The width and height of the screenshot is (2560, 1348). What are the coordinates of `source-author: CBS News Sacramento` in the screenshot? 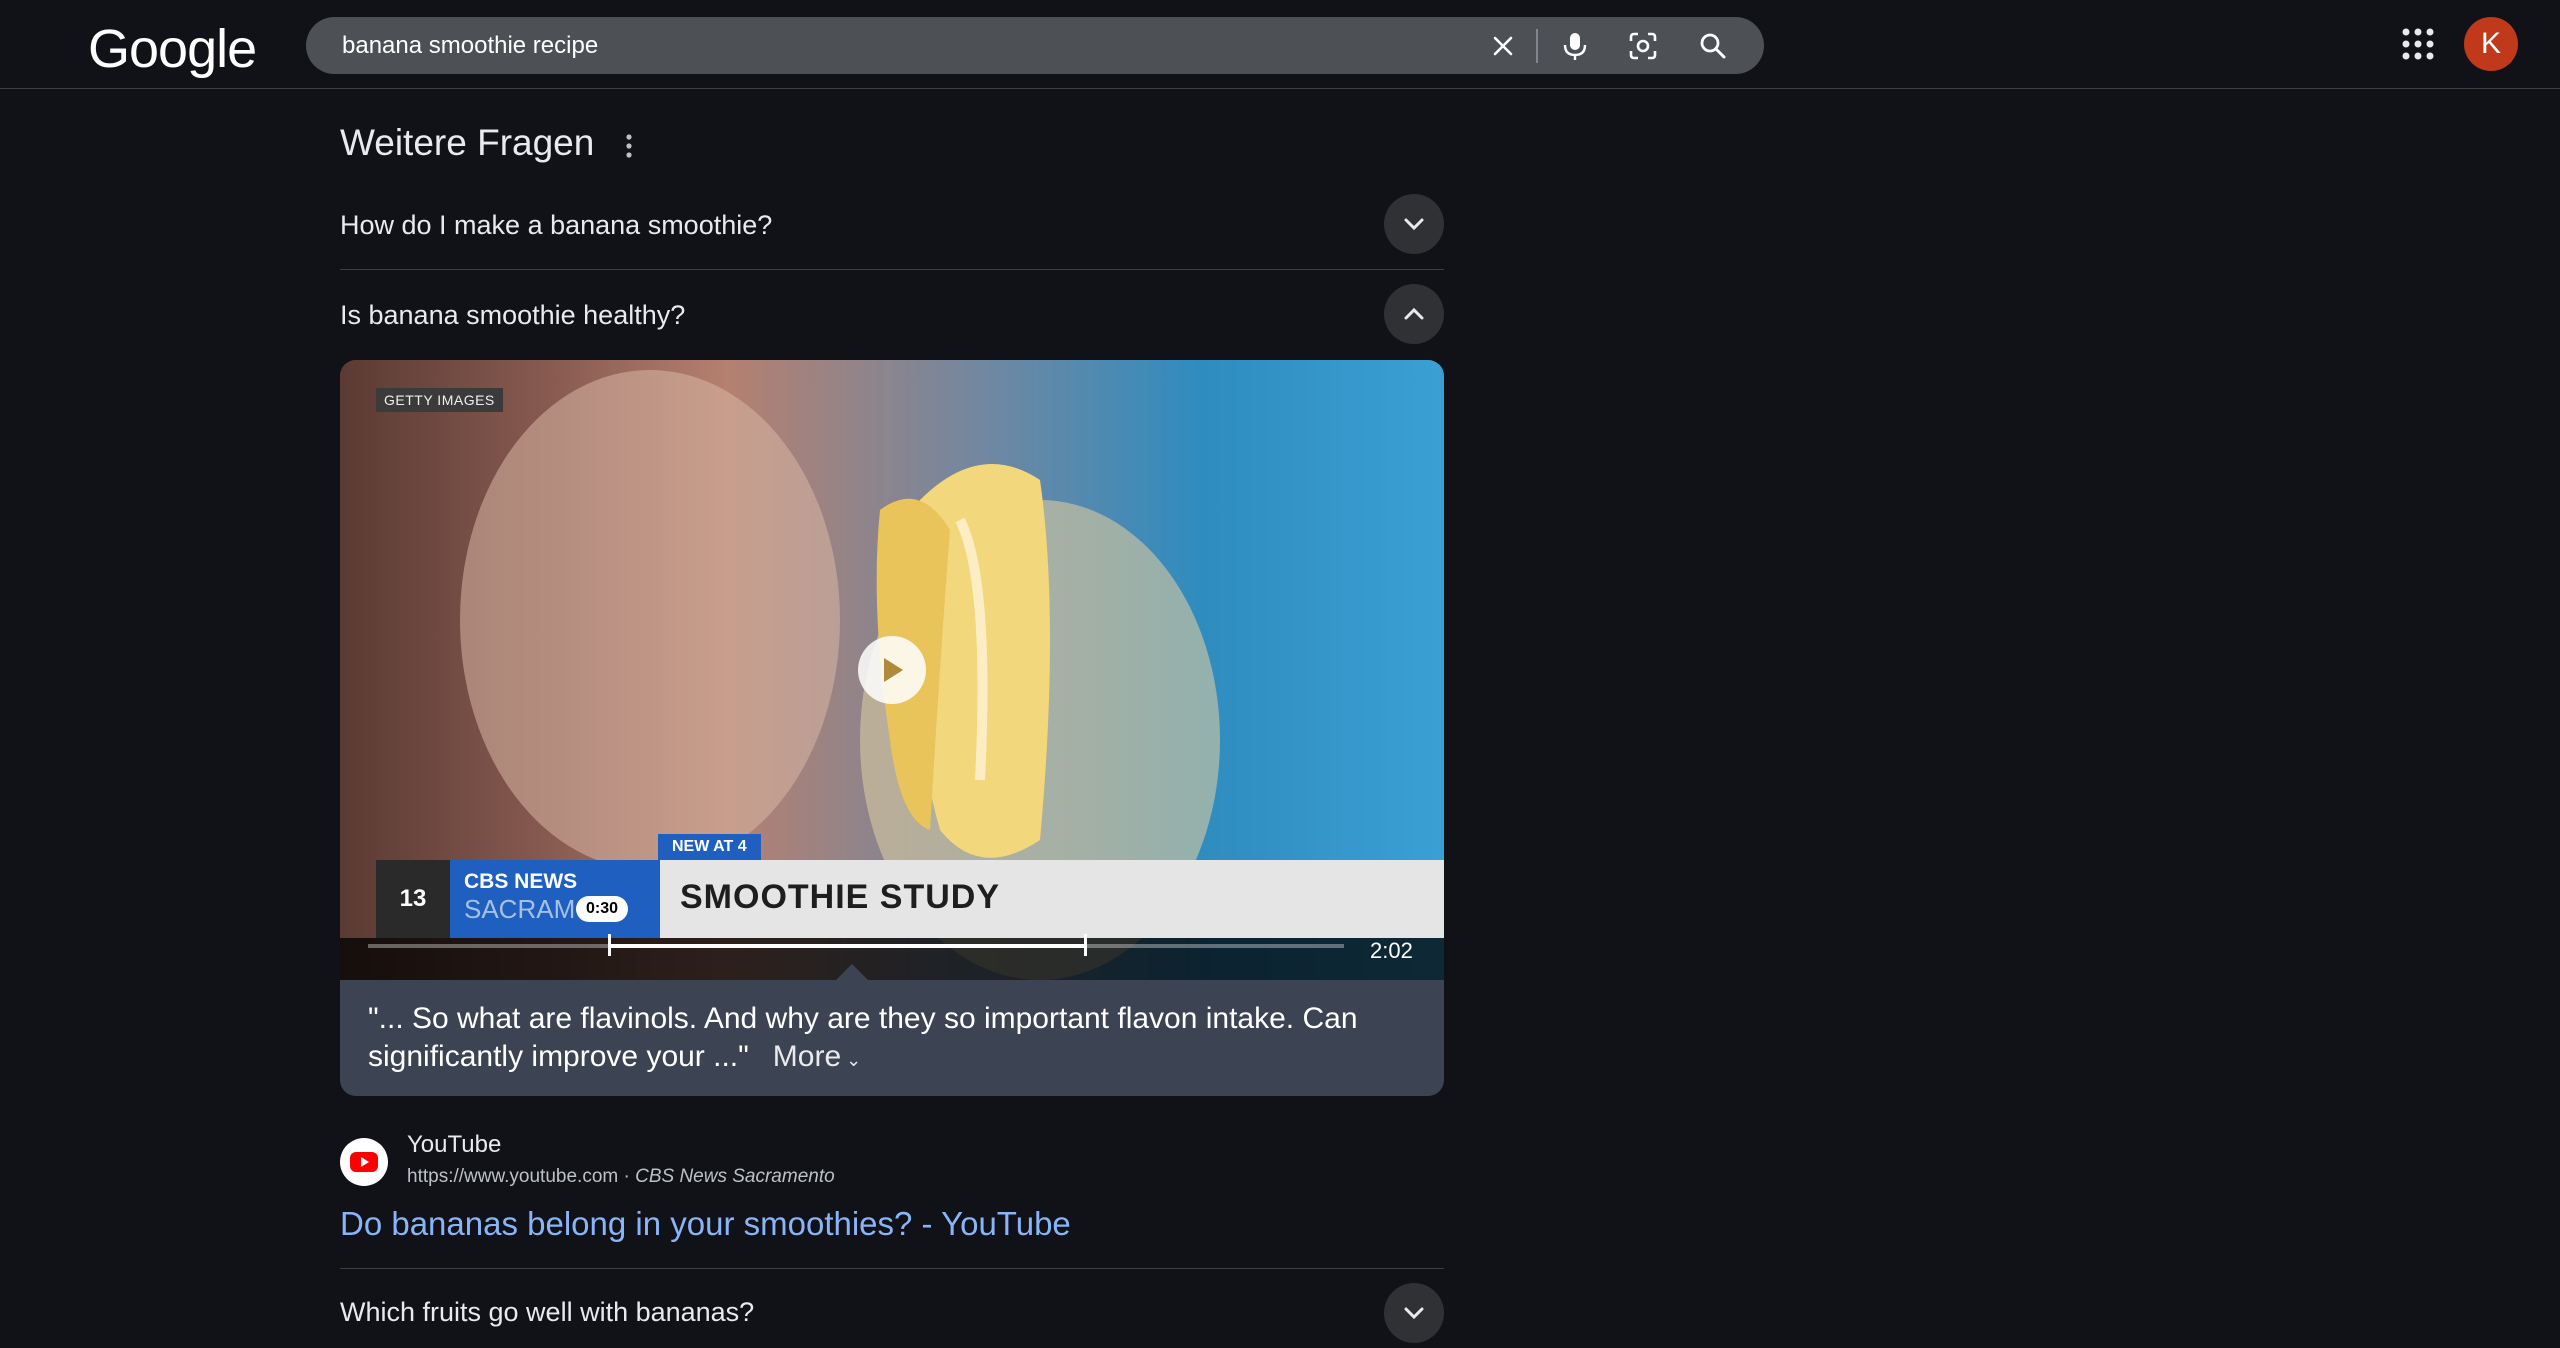 It's located at (735, 1176).